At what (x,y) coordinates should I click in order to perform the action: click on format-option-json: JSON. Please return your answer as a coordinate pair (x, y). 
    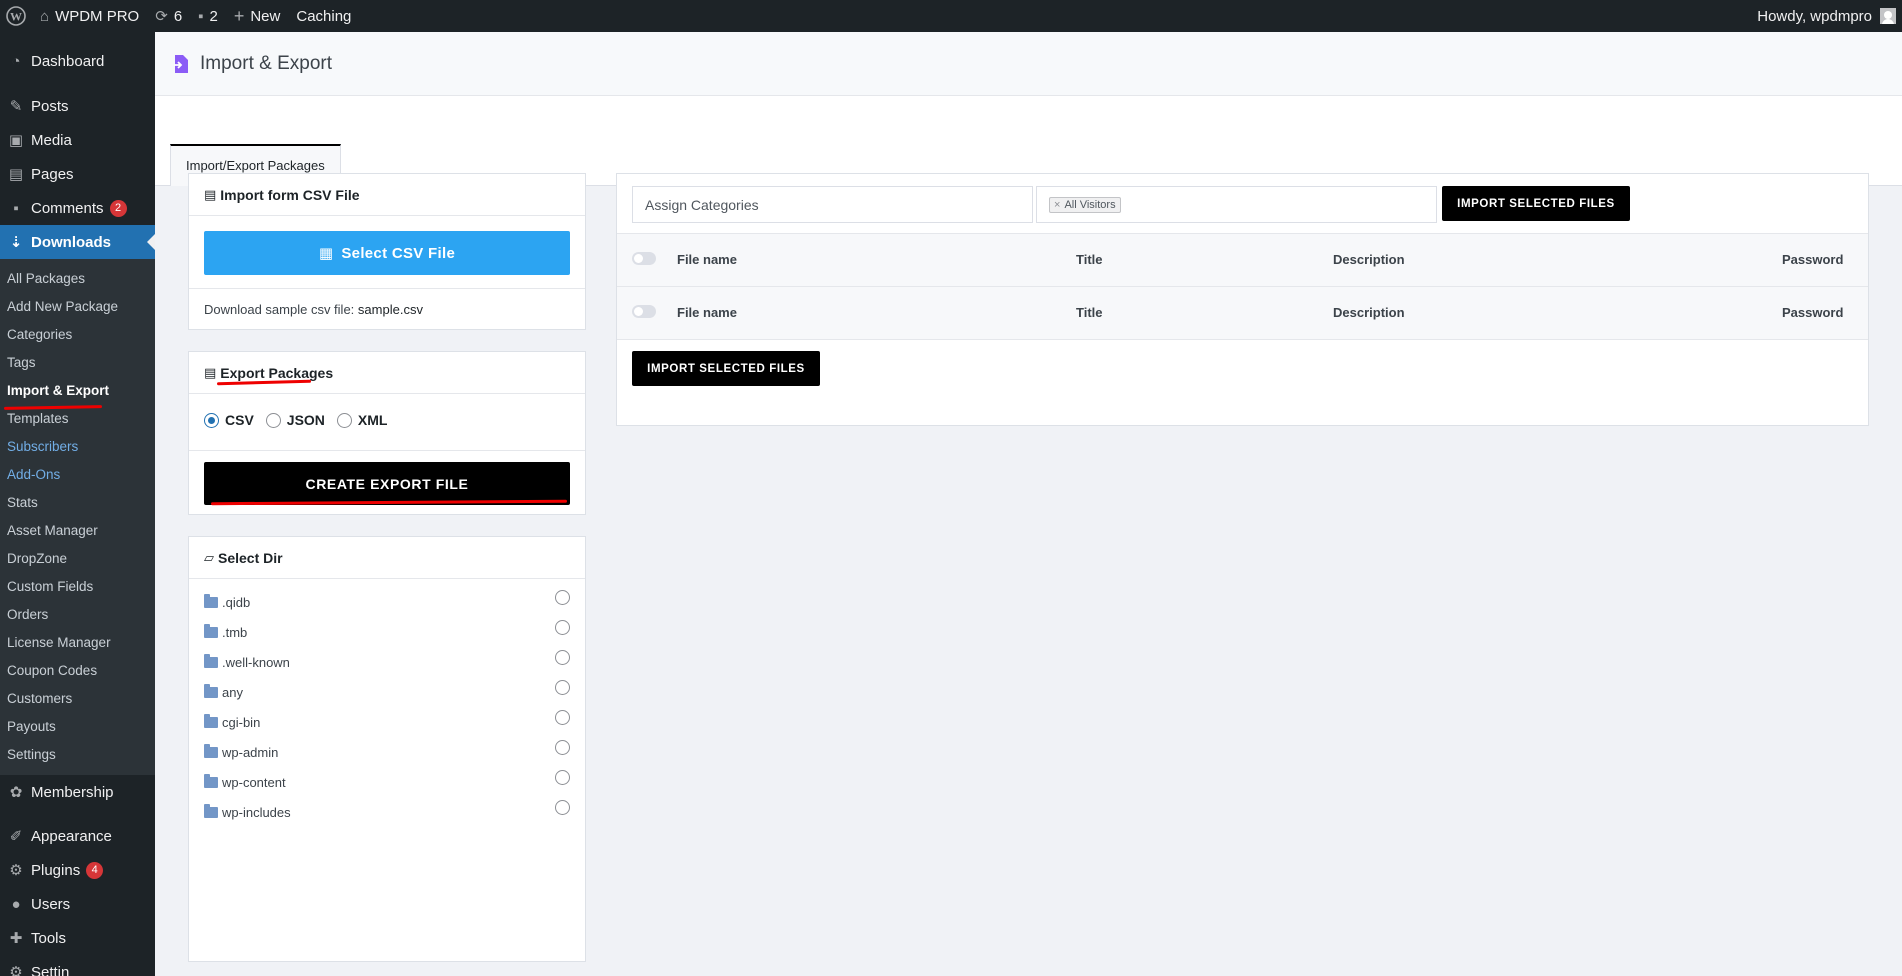
    Looking at the image, I should click on (295, 420).